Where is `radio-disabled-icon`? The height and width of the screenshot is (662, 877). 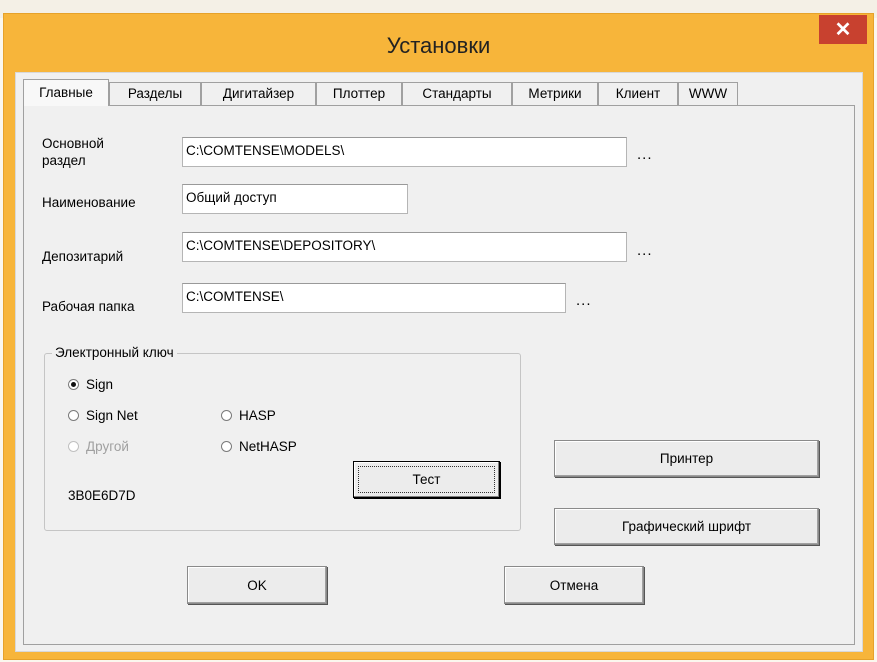 radio-disabled-icon is located at coordinates (73, 446).